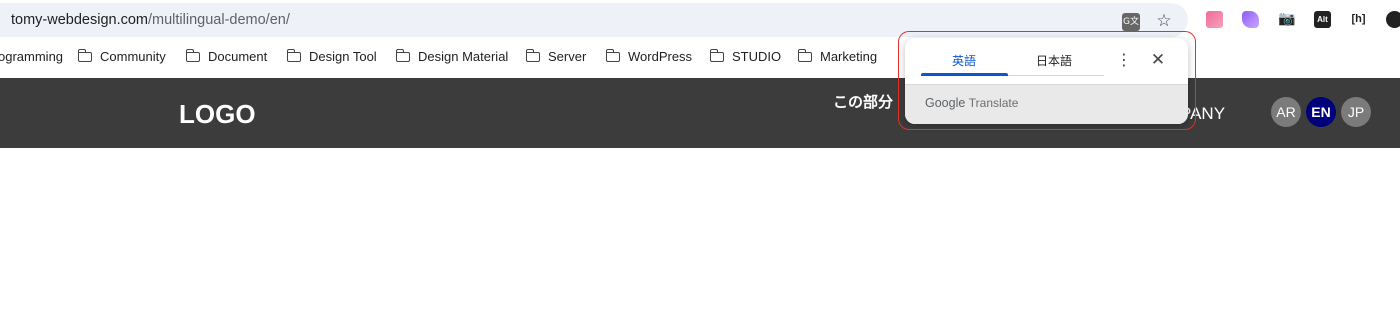 This screenshot has width=1400, height=328. Describe the element at coordinates (463, 56) in the screenshot. I see `bookmark-label: Design Material` at that location.